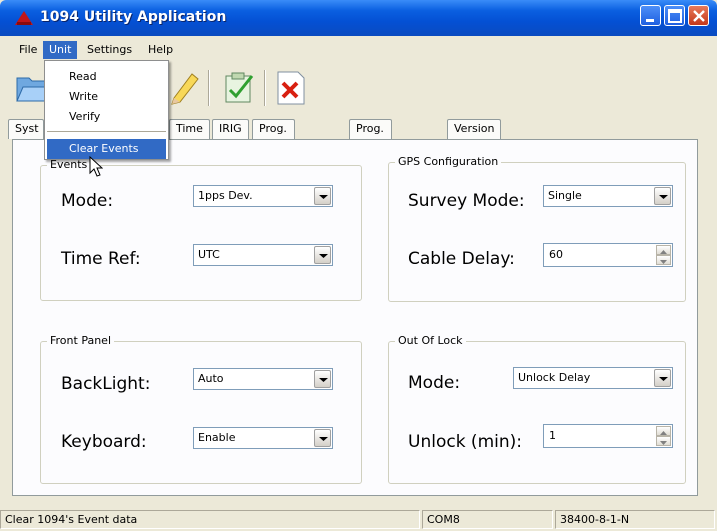 This screenshot has height=531, width=717. I want to click on keyboard-select: Enable, so click(263, 438).